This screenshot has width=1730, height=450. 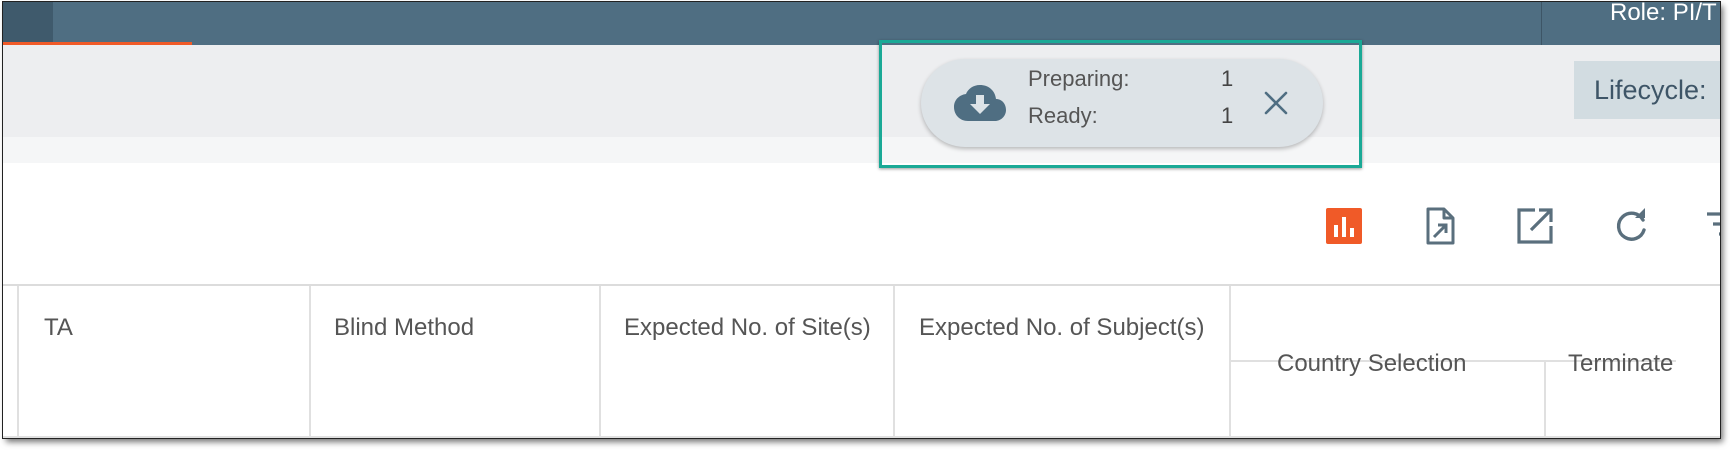 What do you see at coordinates (404, 328) in the screenshot?
I see `column-header-blind-method: Blind Method` at bounding box center [404, 328].